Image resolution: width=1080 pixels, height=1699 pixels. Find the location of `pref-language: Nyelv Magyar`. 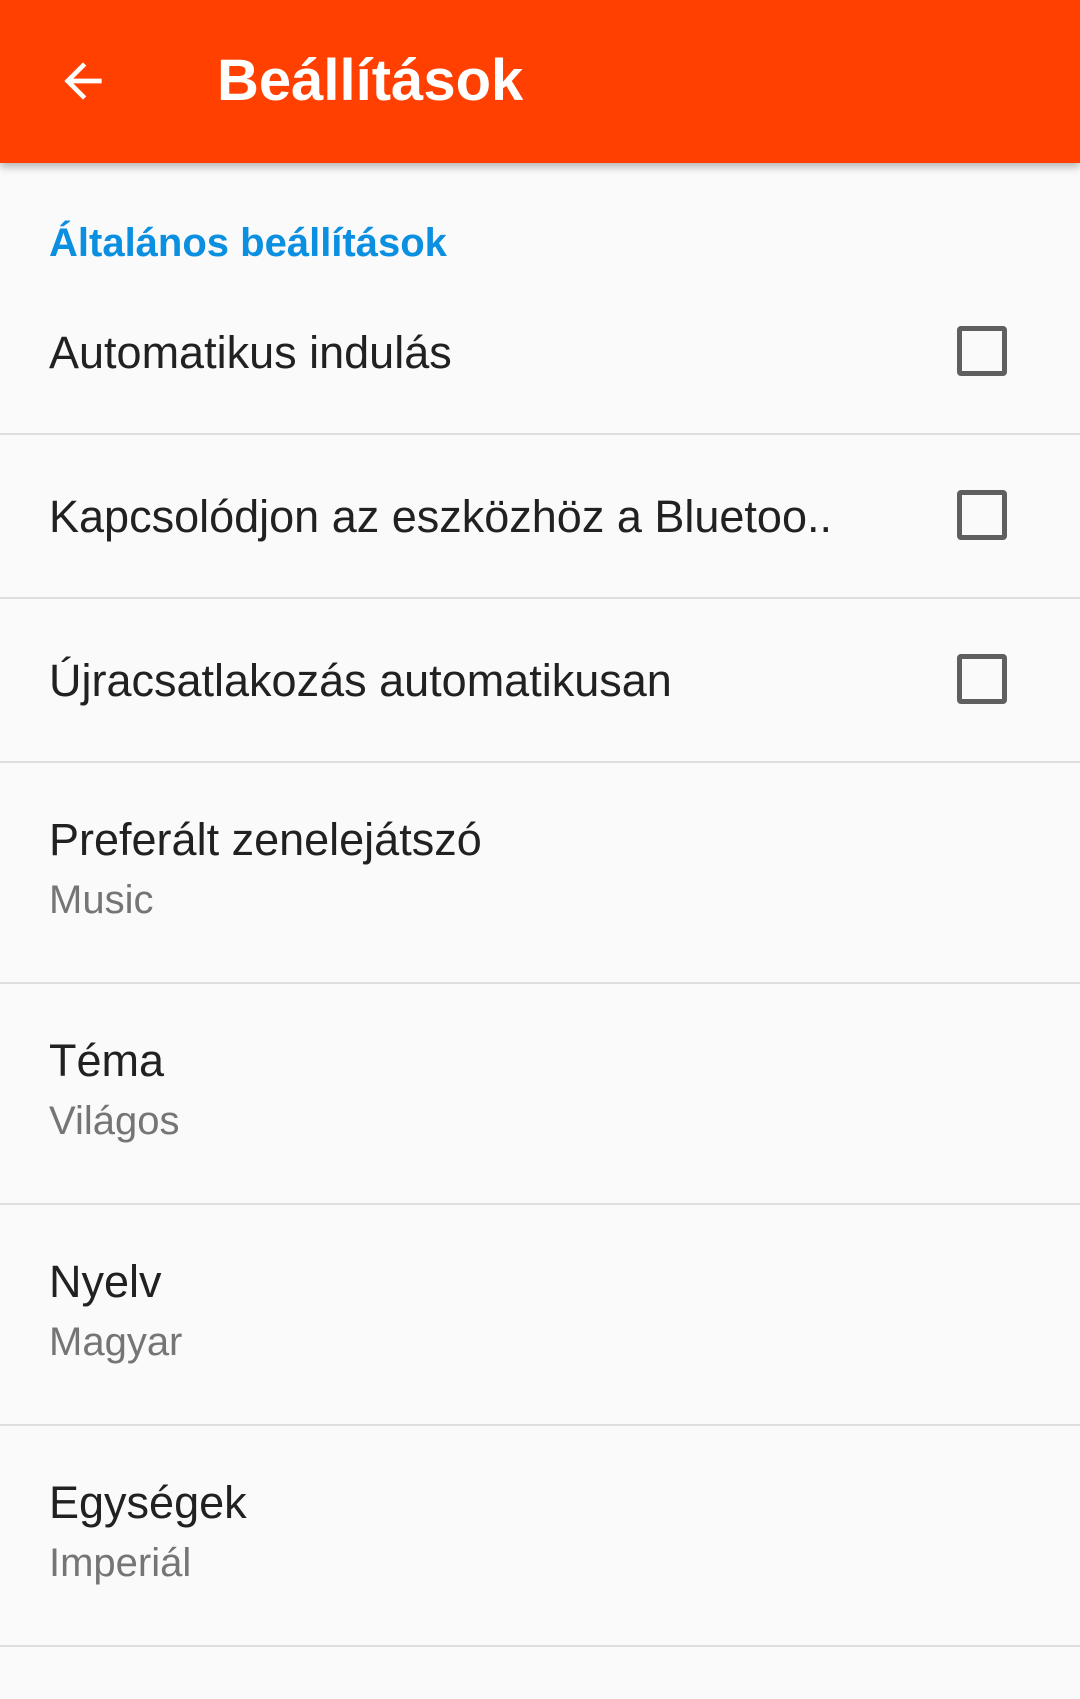

pref-language: Nyelv Magyar is located at coordinates (540, 1315).